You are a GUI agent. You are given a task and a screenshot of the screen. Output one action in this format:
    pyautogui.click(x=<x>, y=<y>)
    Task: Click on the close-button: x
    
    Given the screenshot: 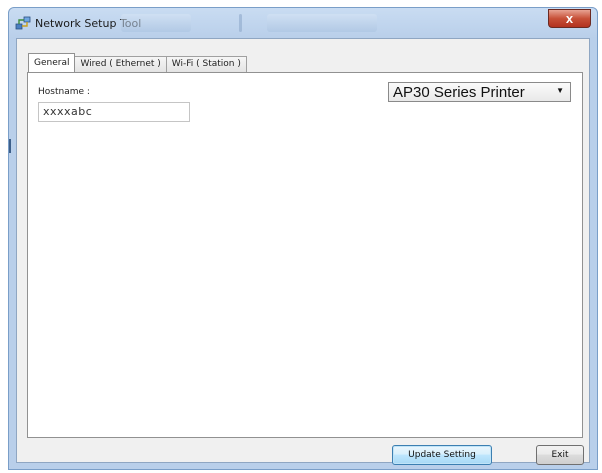 What is the action you would take?
    pyautogui.click(x=569, y=18)
    